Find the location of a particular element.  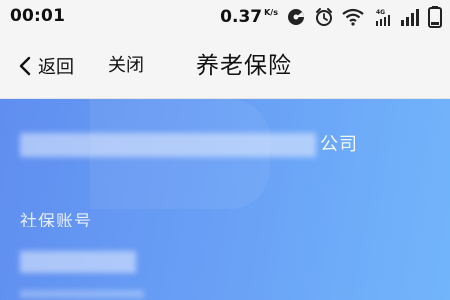

status-bar: 00:01 0.37 K/s 4G is located at coordinates (225, 17).